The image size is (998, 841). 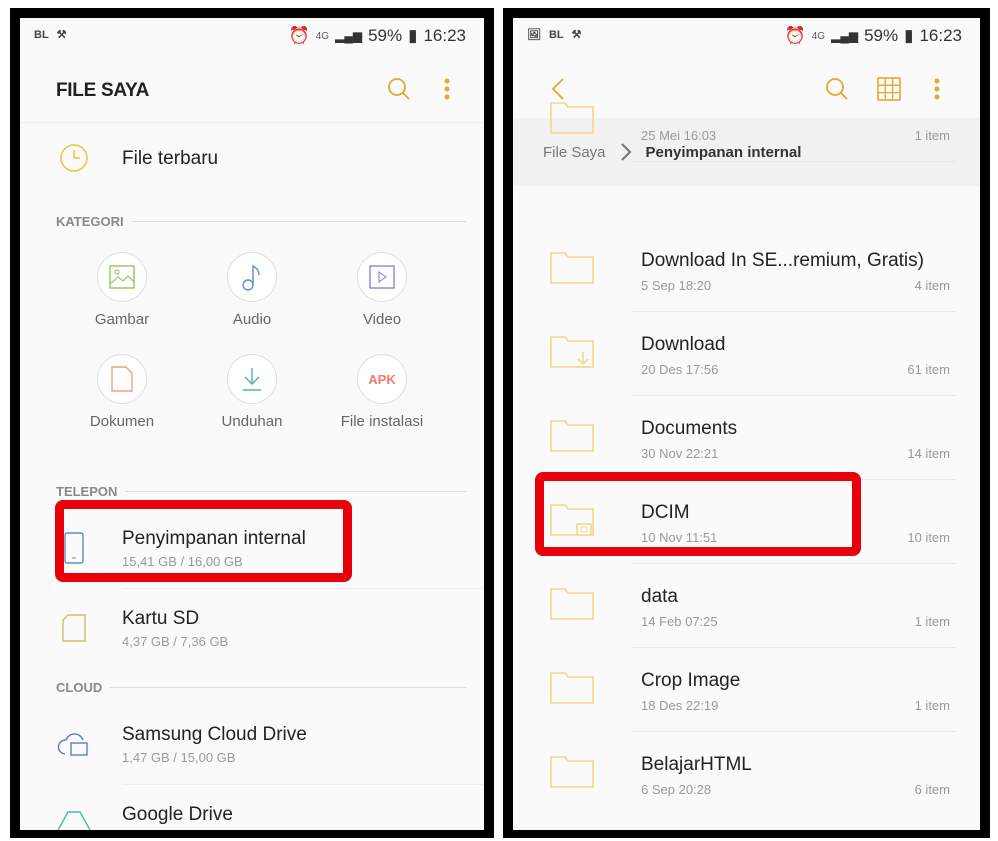 I want to click on search-button, so click(x=399, y=89).